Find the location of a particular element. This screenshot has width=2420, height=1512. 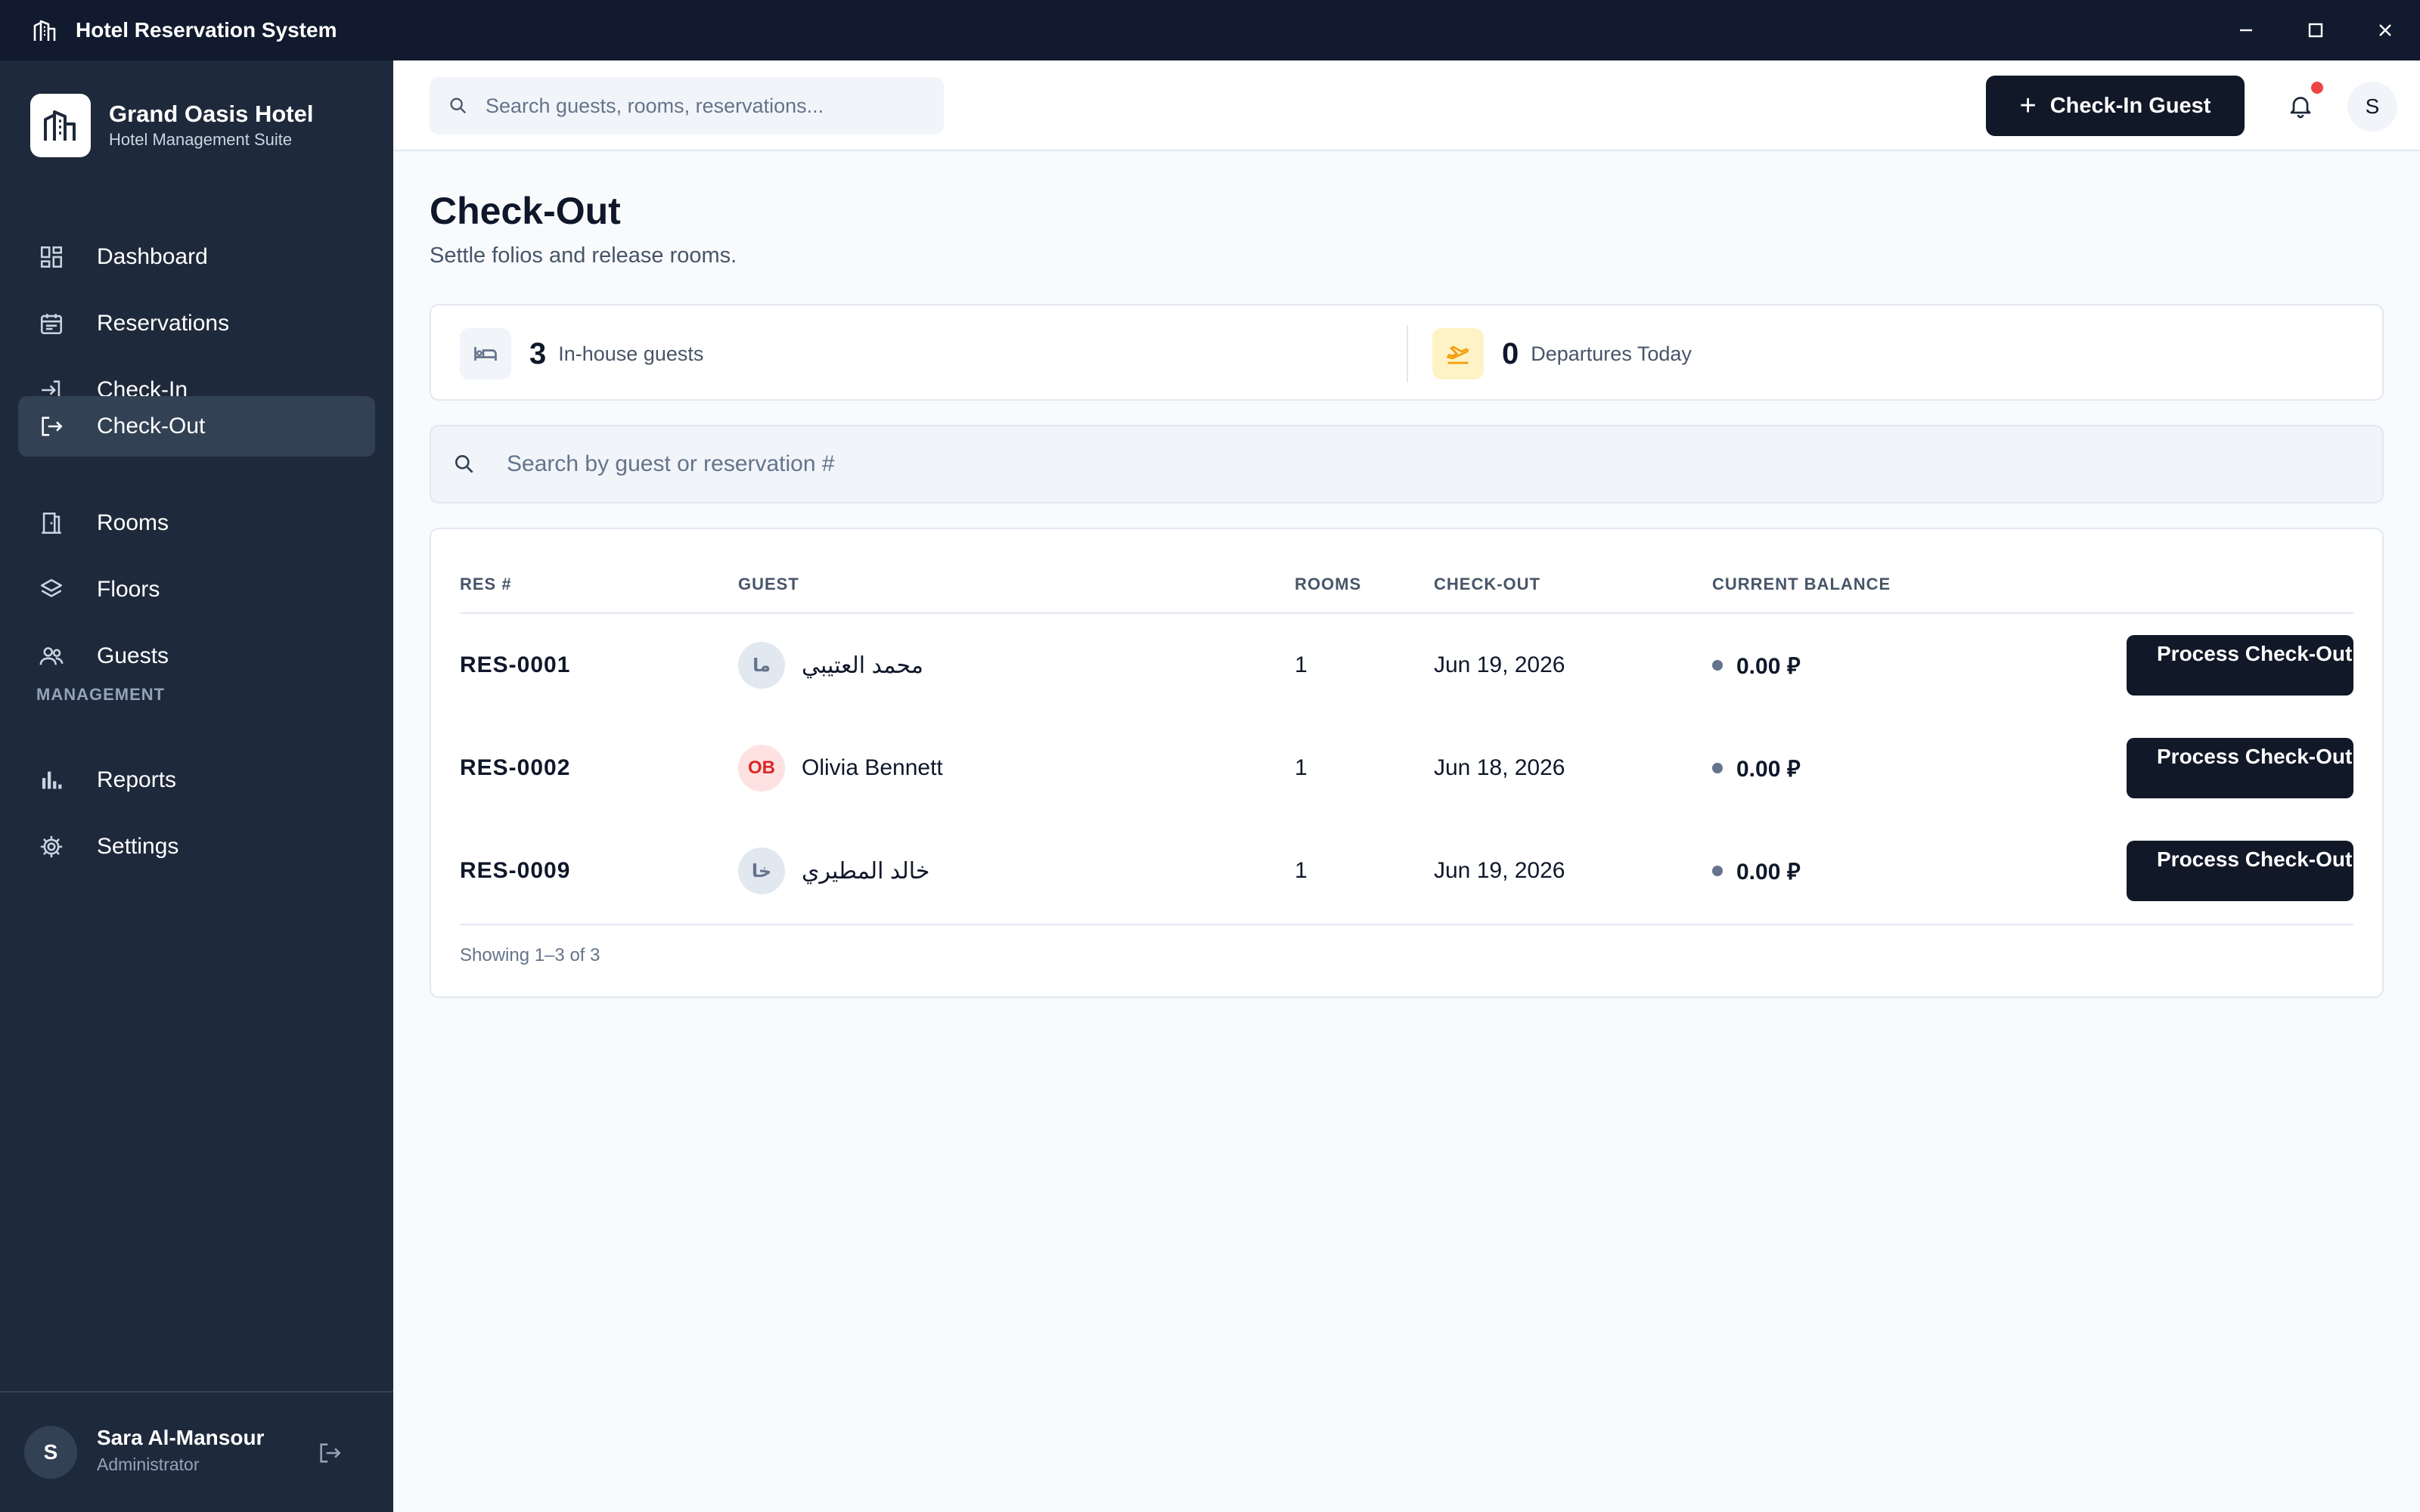

bell-icon is located at coordinates (2300, 108).